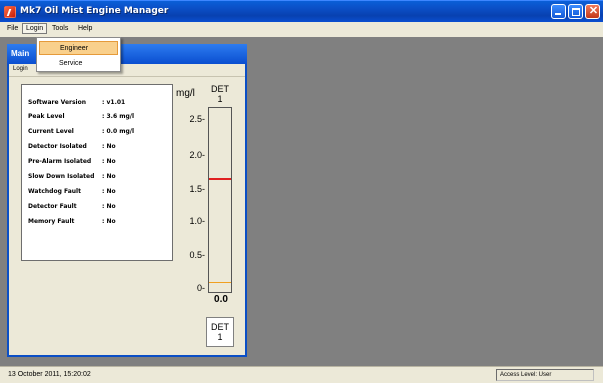  I want to click on menu-file: File, so click(12, 28).